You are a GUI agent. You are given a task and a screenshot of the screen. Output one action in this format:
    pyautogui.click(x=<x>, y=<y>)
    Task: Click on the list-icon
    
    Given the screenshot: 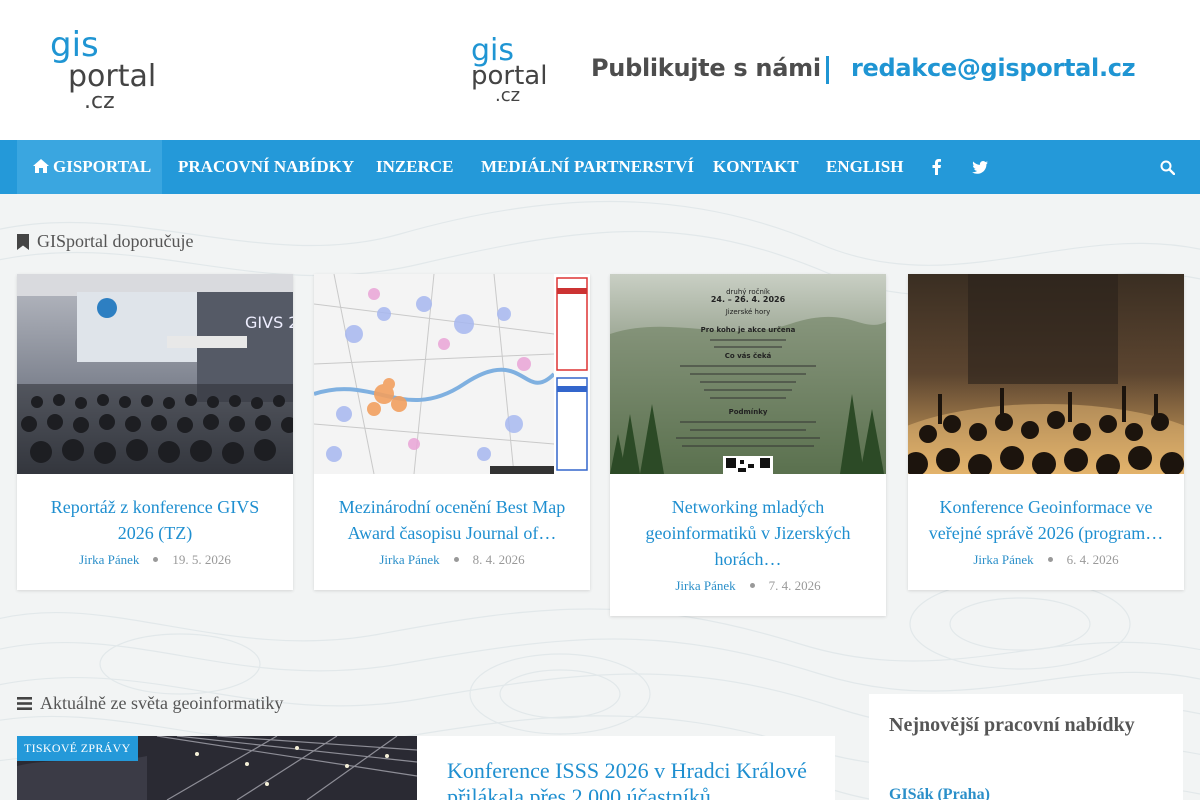 What is the action you would take?
    pyautogui.click(x=24, y=703)
    